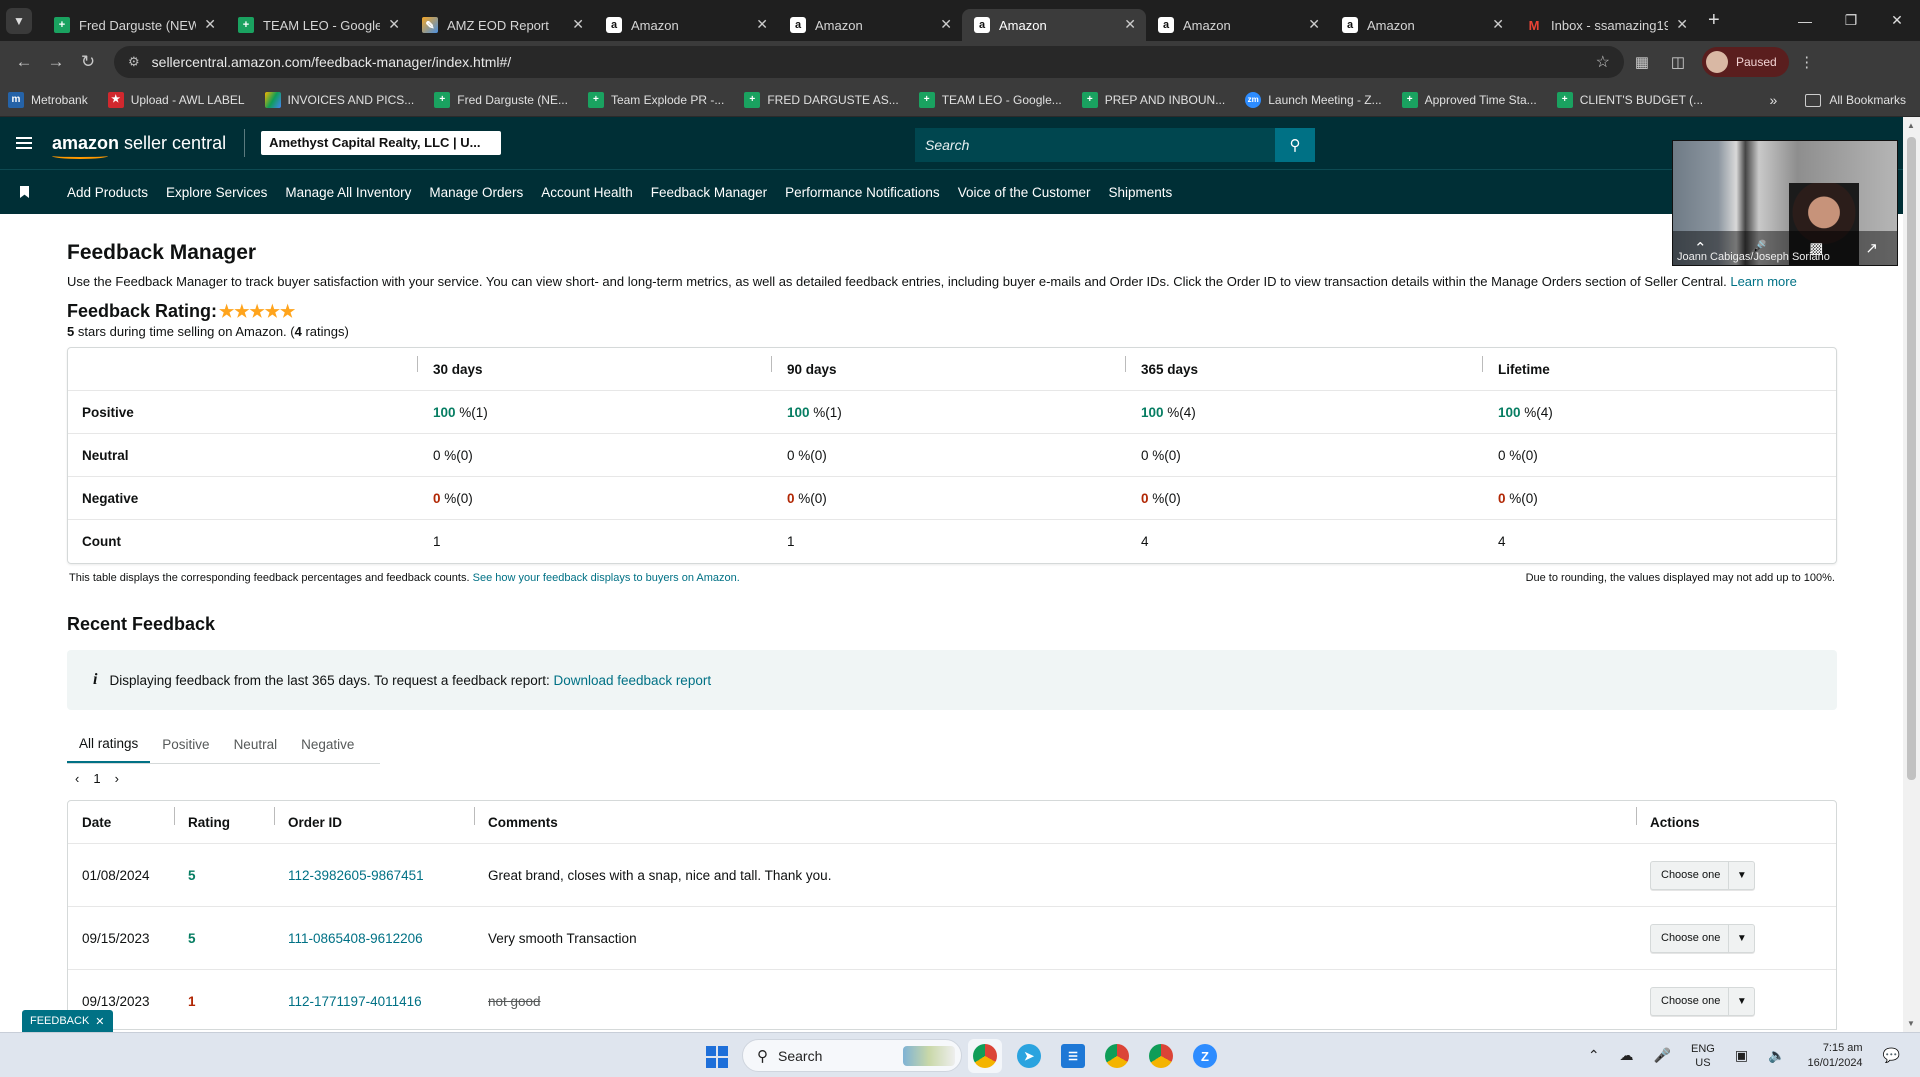 The image size is (1920, 1077). I want to click on popout-icon: ↗, so click(1871, 248).